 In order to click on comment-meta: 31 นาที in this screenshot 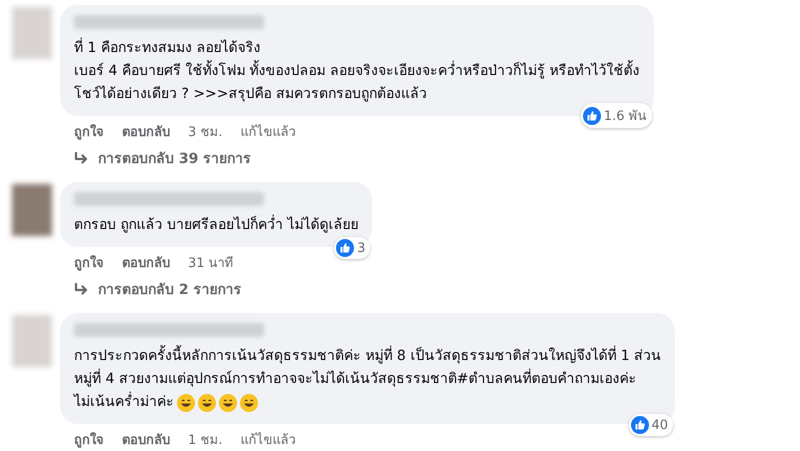, I will do `click(211, 263)`.